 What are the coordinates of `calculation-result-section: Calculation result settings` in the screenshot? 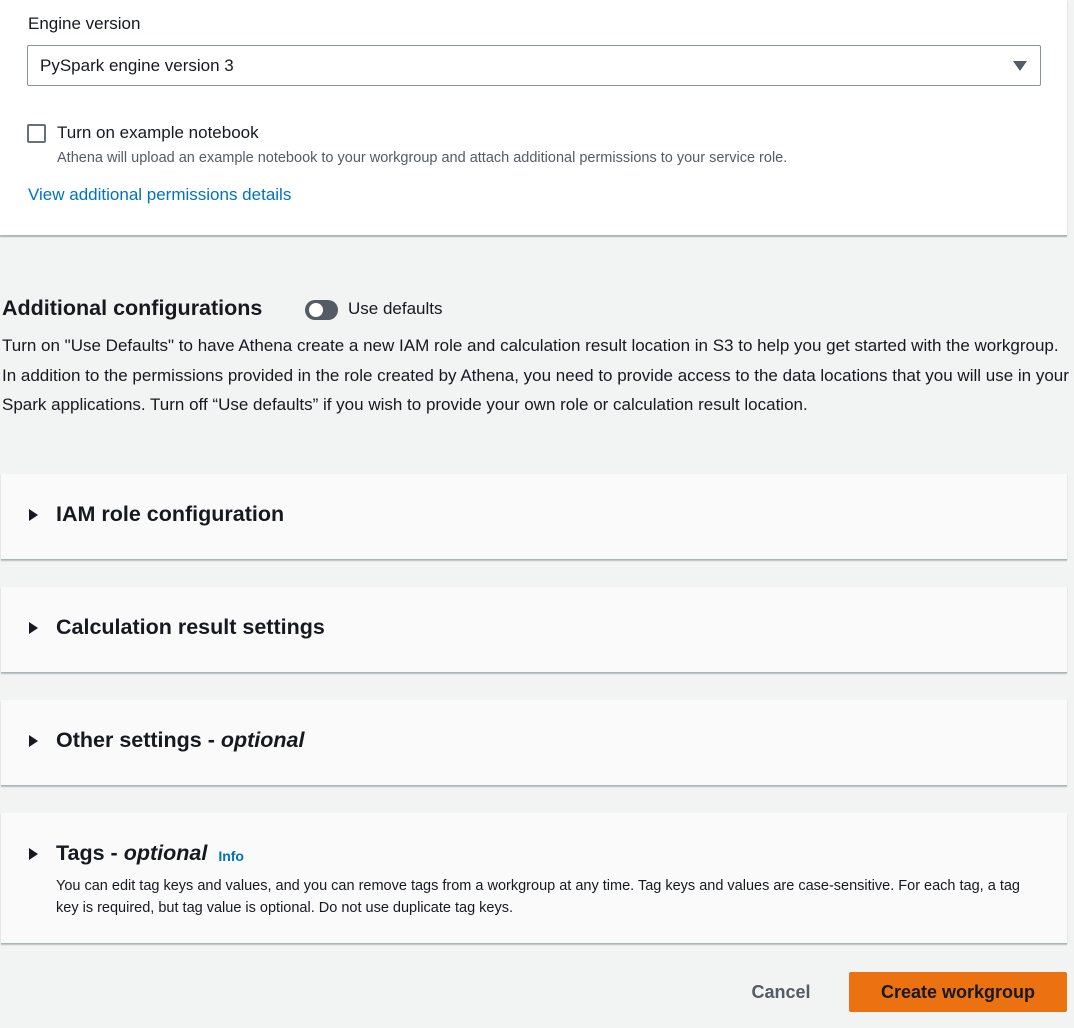 It's located at (534, 630).